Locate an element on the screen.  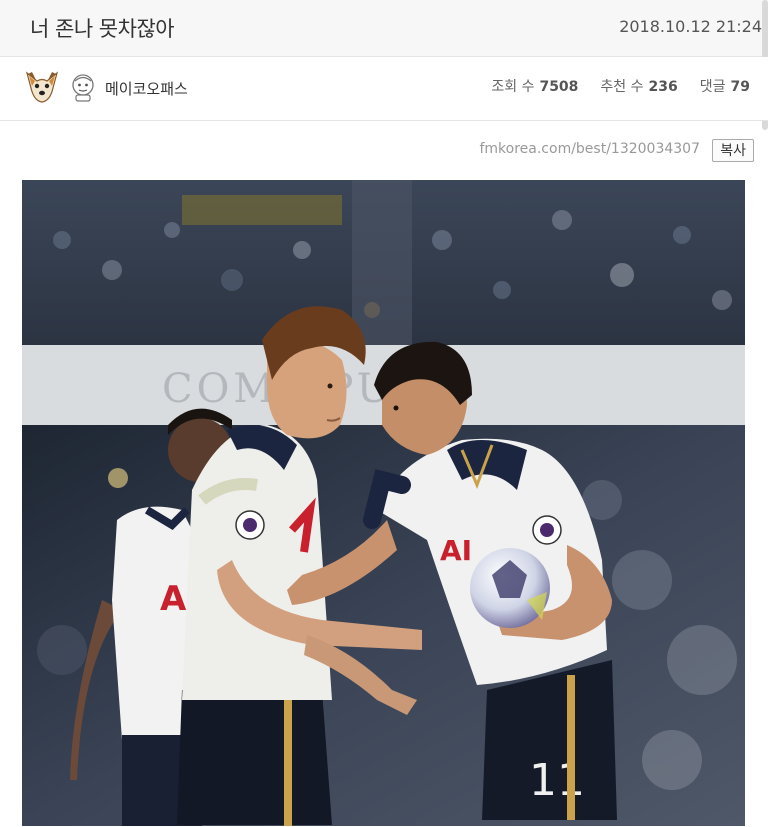
comment-count: 댓글 79 is located at coordinates (725, 86).